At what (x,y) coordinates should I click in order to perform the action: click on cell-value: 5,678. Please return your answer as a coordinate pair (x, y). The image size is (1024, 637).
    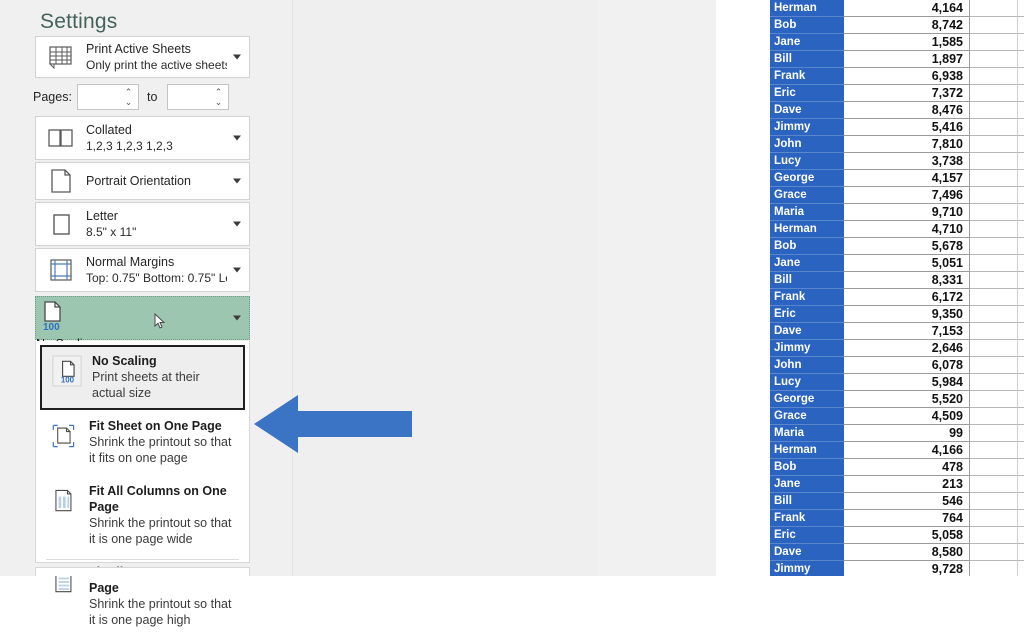
    Looking at the image, I should click on (907, 246).